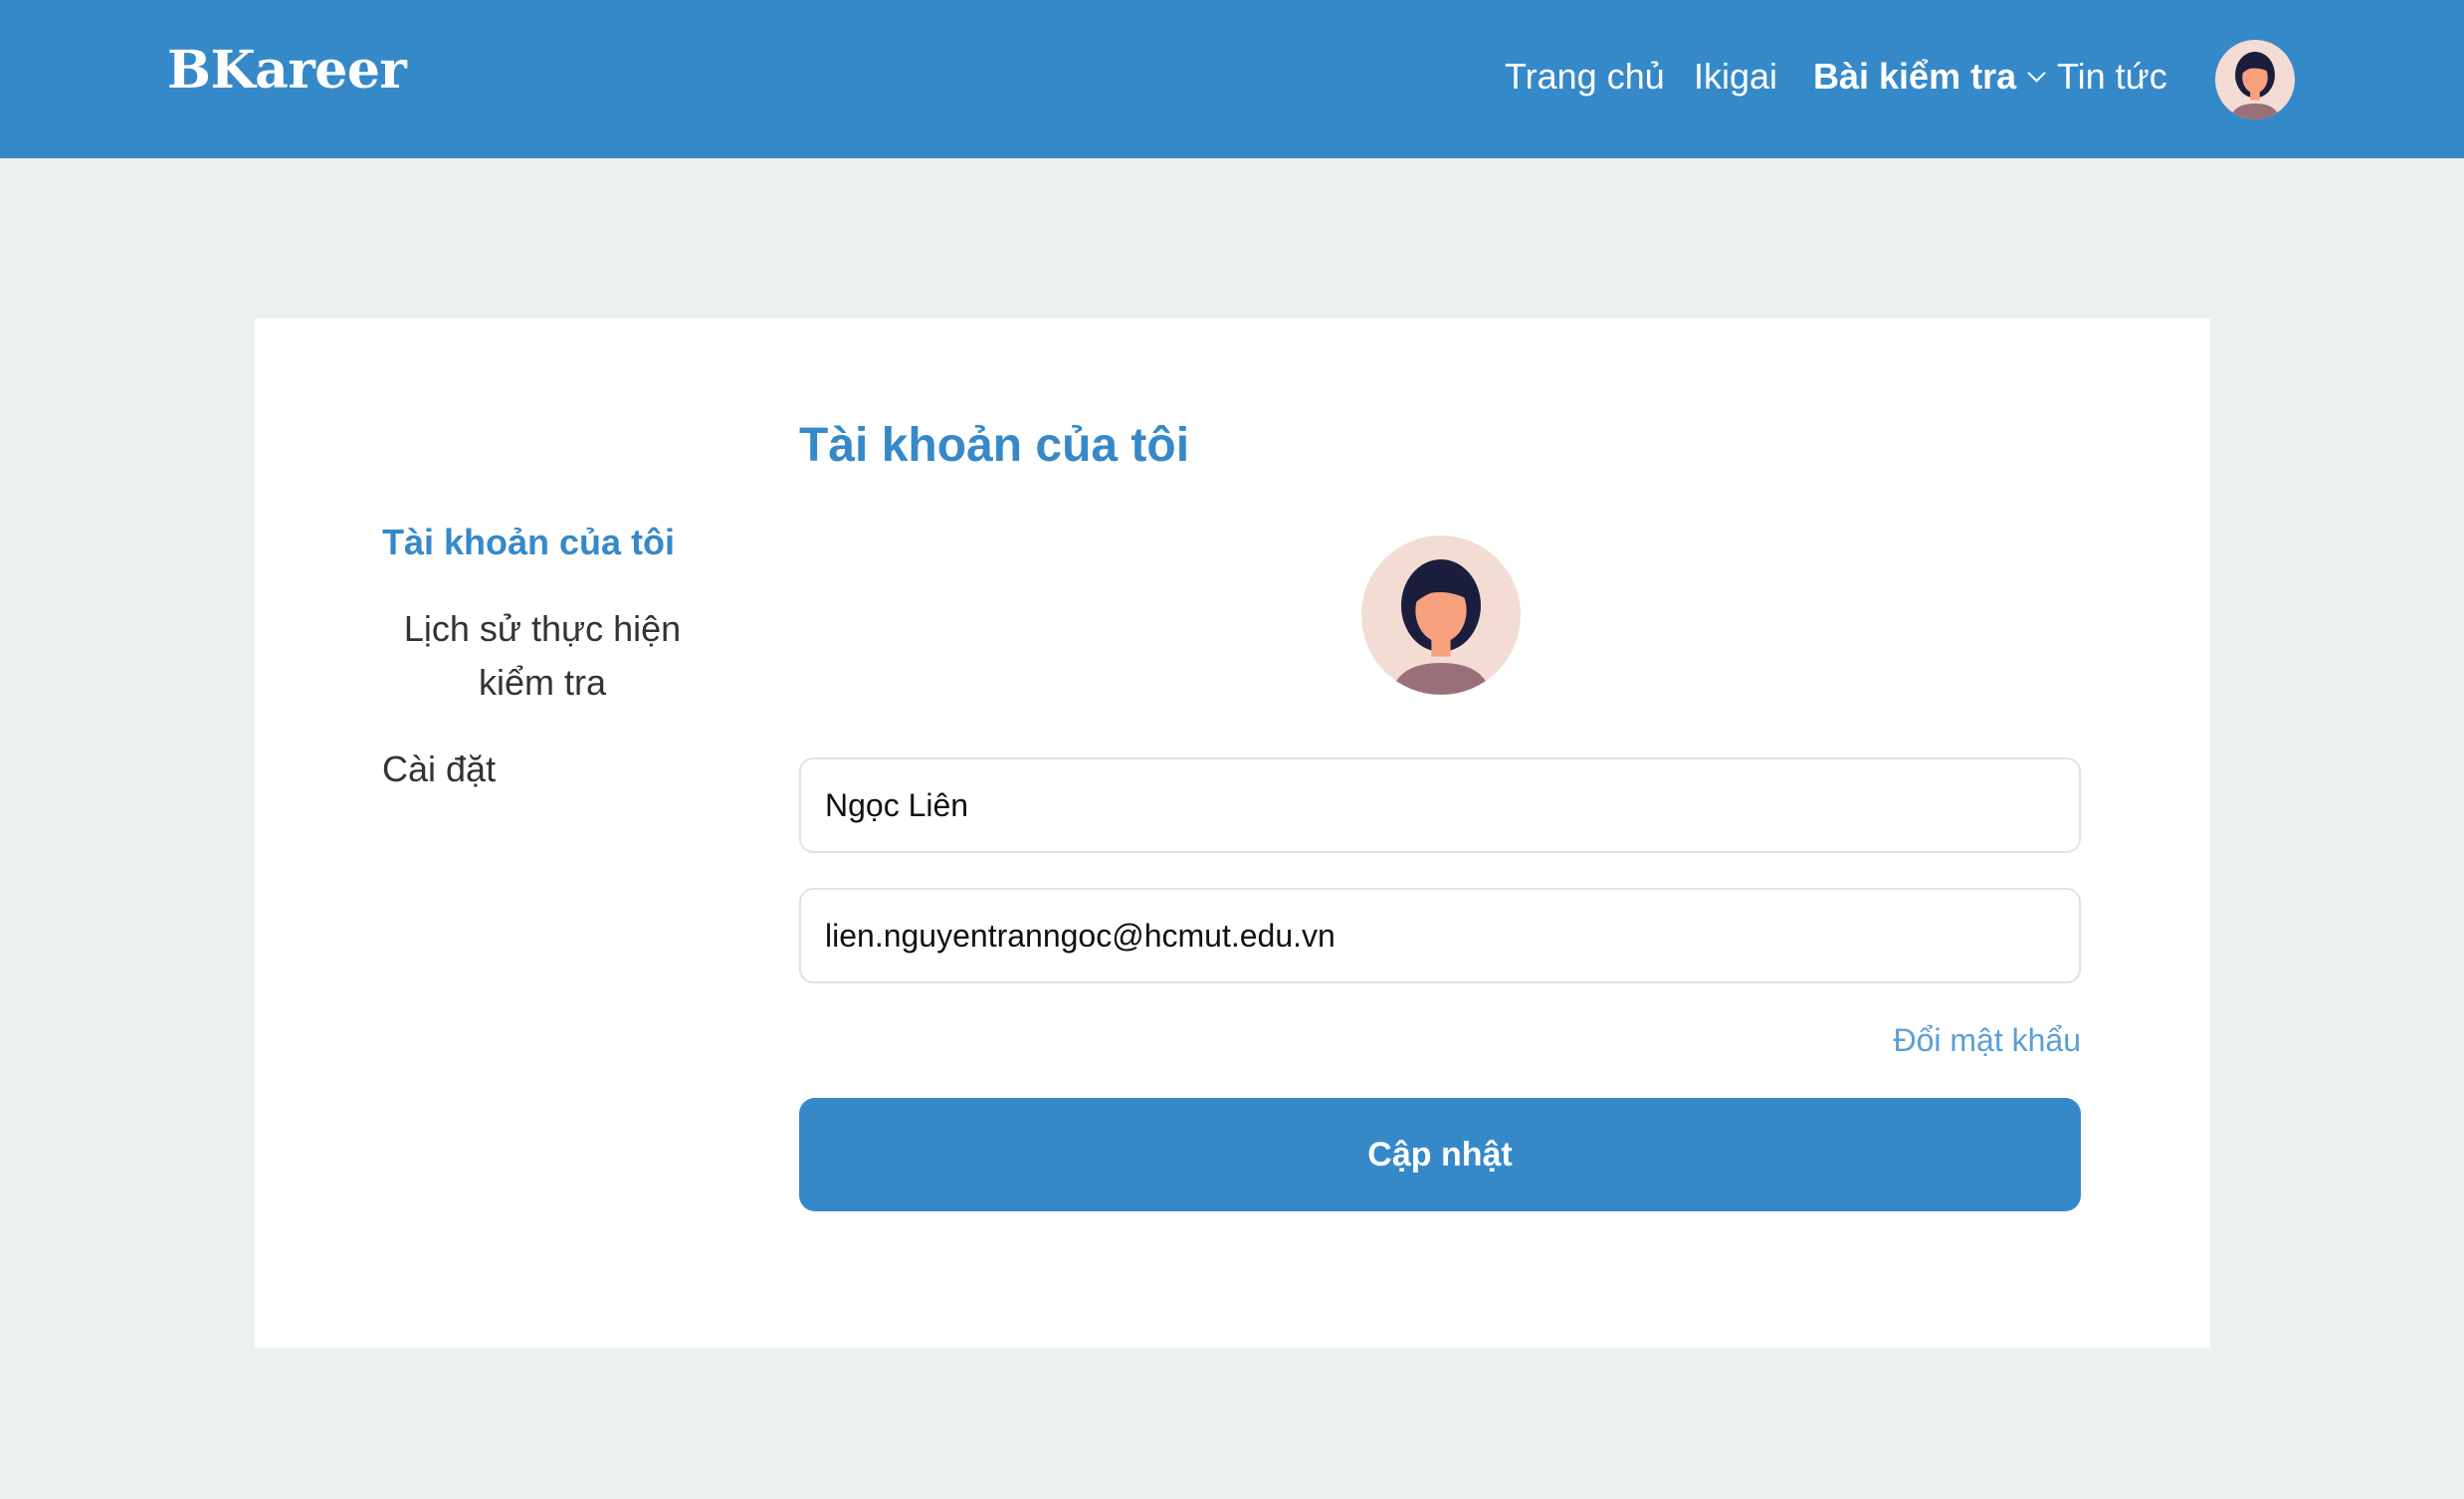 This screenshot has height=1499, width=2464. I want to click on nav-tests: Bài kiểm tra, so click(1929, 77).